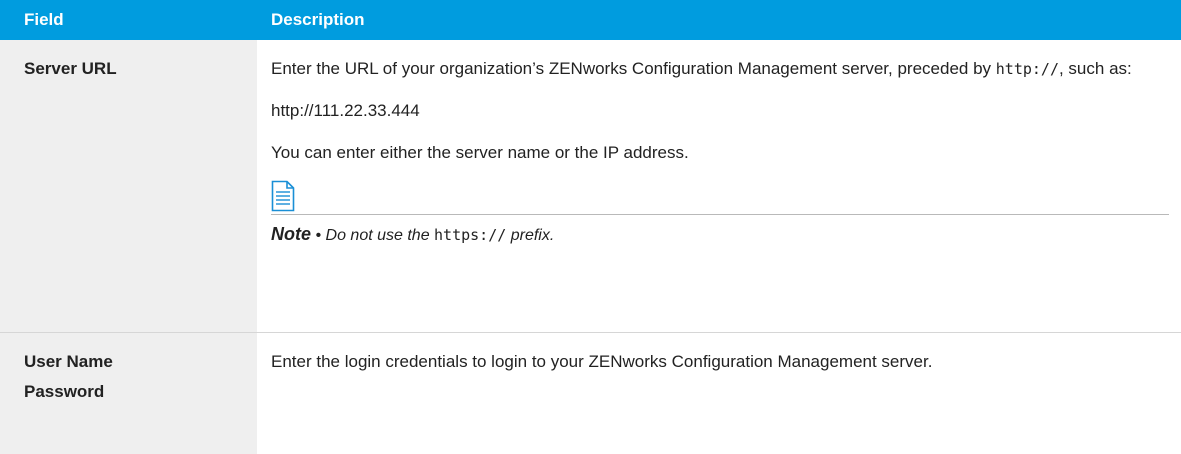 The width and height of the screenshot is (1181, 454). What do you see at coordinates (128, 393) in the screenshot?
I see `field-name-cell: User Name Password` at bounding box center [128, 393].